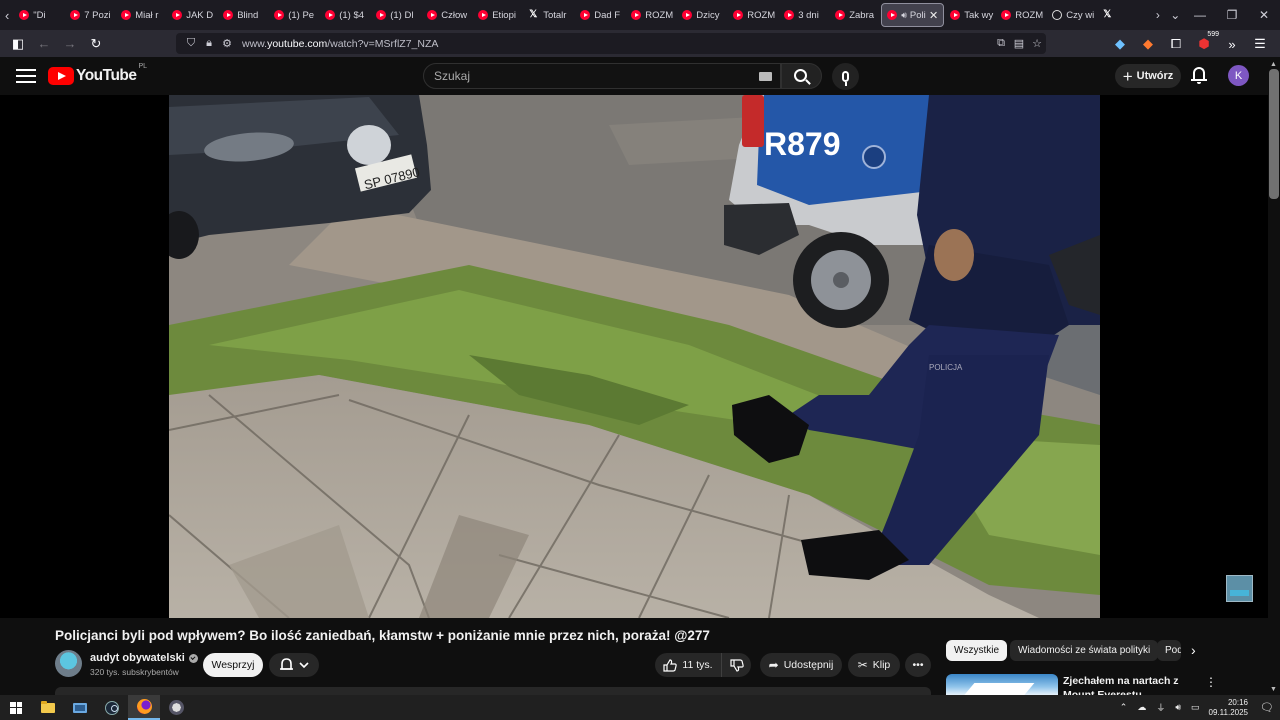 This screenshot has width=1280, height=720. Describe the element at coordinates (904, 15) in the screenshot. I see `tab-audio-icon: 🔊︎` at that location.